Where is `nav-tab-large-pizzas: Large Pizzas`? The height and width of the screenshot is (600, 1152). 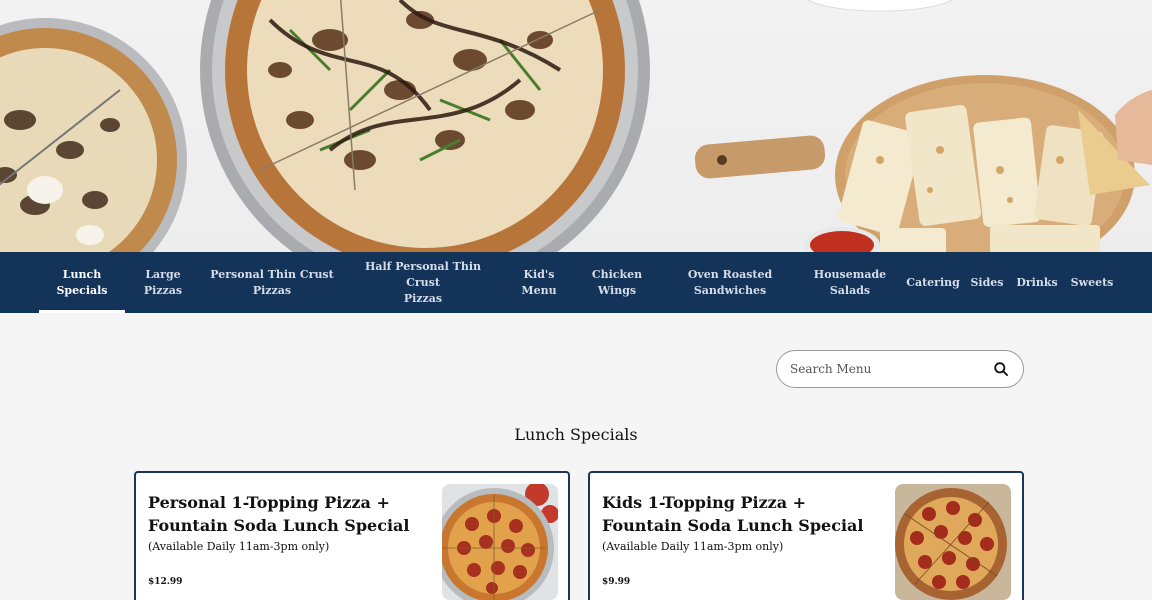
nav-tab-large-pizzas: Large Pizzas is located at coordinates (163, 282).